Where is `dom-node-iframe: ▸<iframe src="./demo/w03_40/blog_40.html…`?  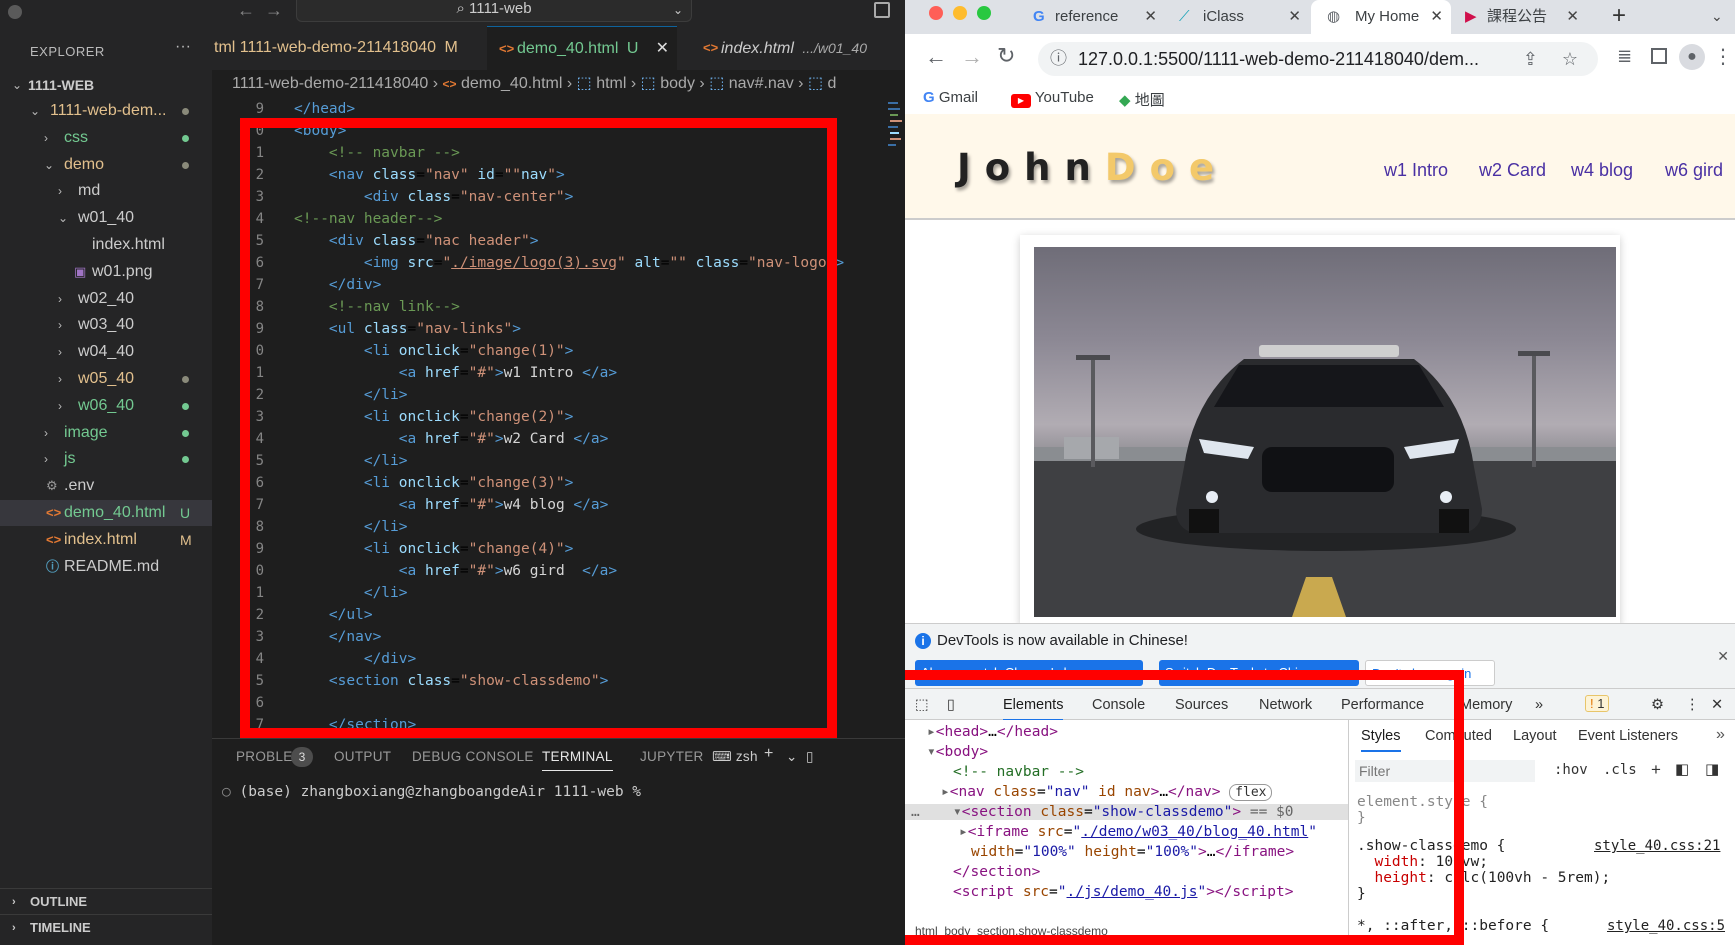
dom-node-iframe: ▸<iframe src="./demo/w03_40/blog_40.html… is located at coordinates (1138, 832).